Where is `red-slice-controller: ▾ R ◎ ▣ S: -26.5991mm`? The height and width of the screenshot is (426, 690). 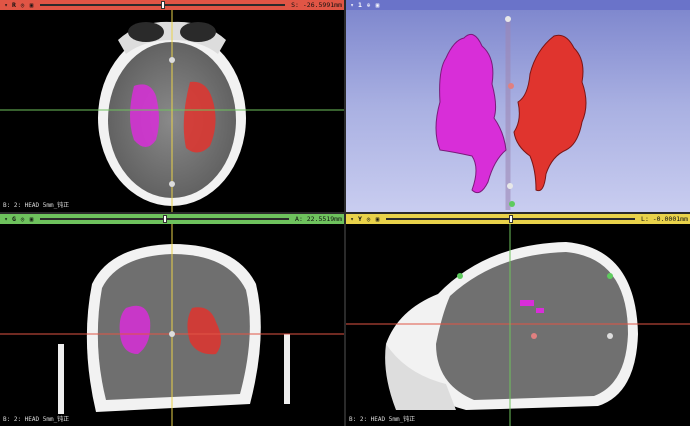 red-slice-controller: ▾ R ◎ ▣ S: -26.5991mm is located at coordinates (172, 5).